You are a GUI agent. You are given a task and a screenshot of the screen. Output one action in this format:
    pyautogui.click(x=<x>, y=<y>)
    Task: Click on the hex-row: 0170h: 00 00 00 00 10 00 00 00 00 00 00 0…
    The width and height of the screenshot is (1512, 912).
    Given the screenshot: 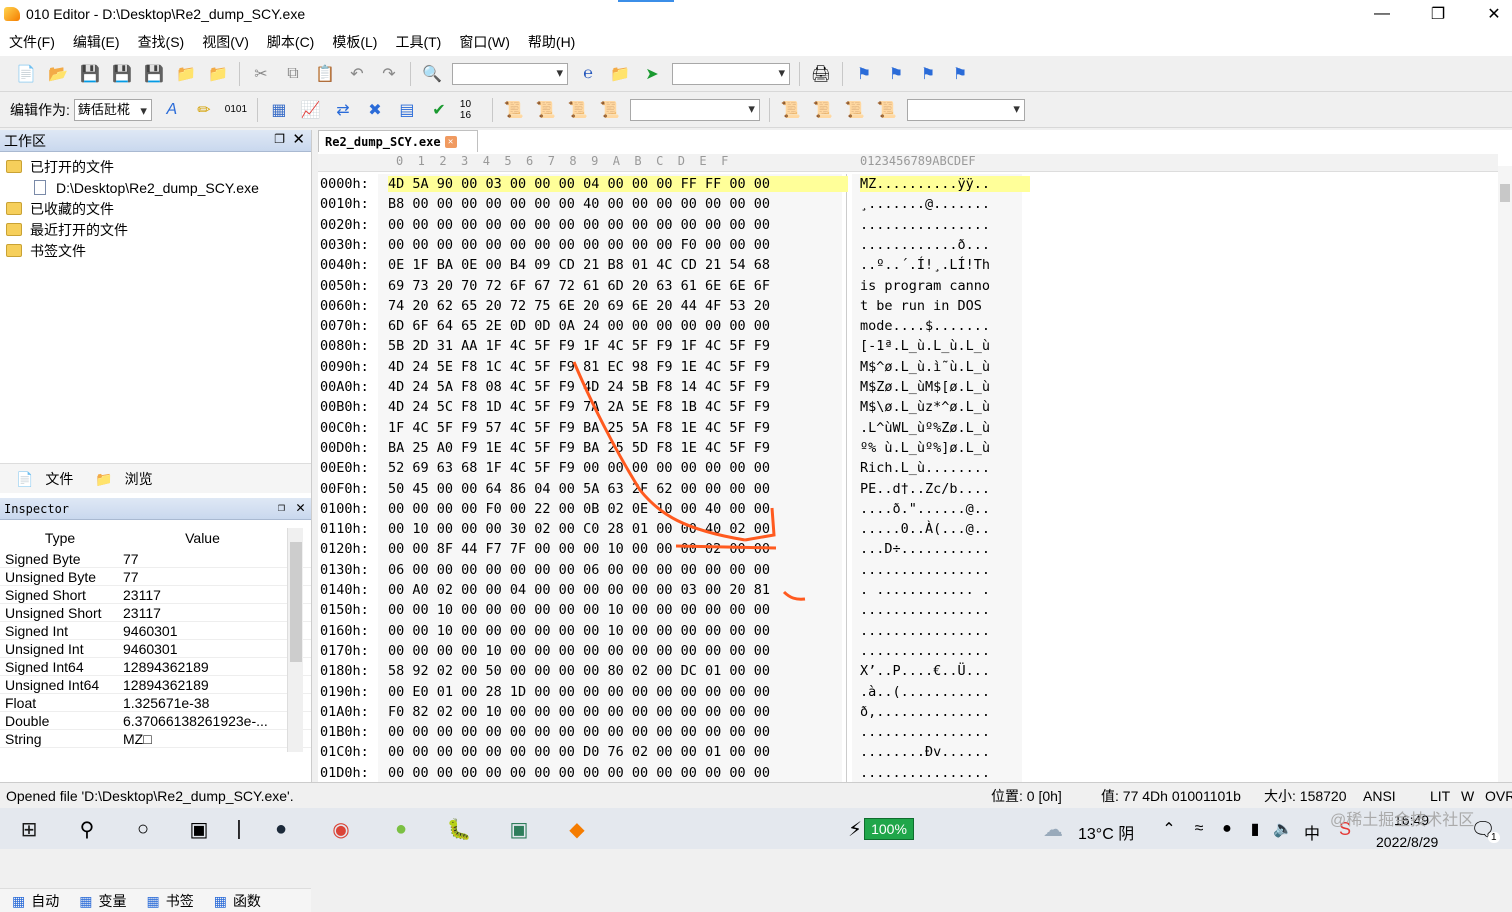 What is the action you would take?
    pyautogui.click(x=678, y=651)
    